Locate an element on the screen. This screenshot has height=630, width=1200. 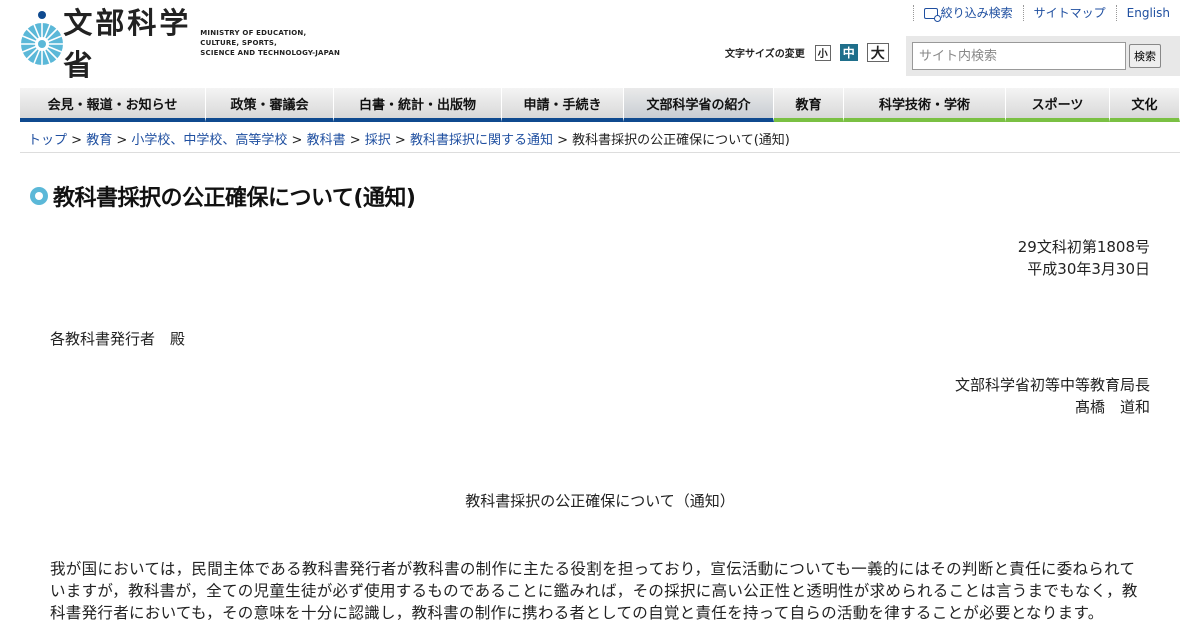
nav-item-publications: 白書・統計・出版物 is located at coordinates (418, 105).